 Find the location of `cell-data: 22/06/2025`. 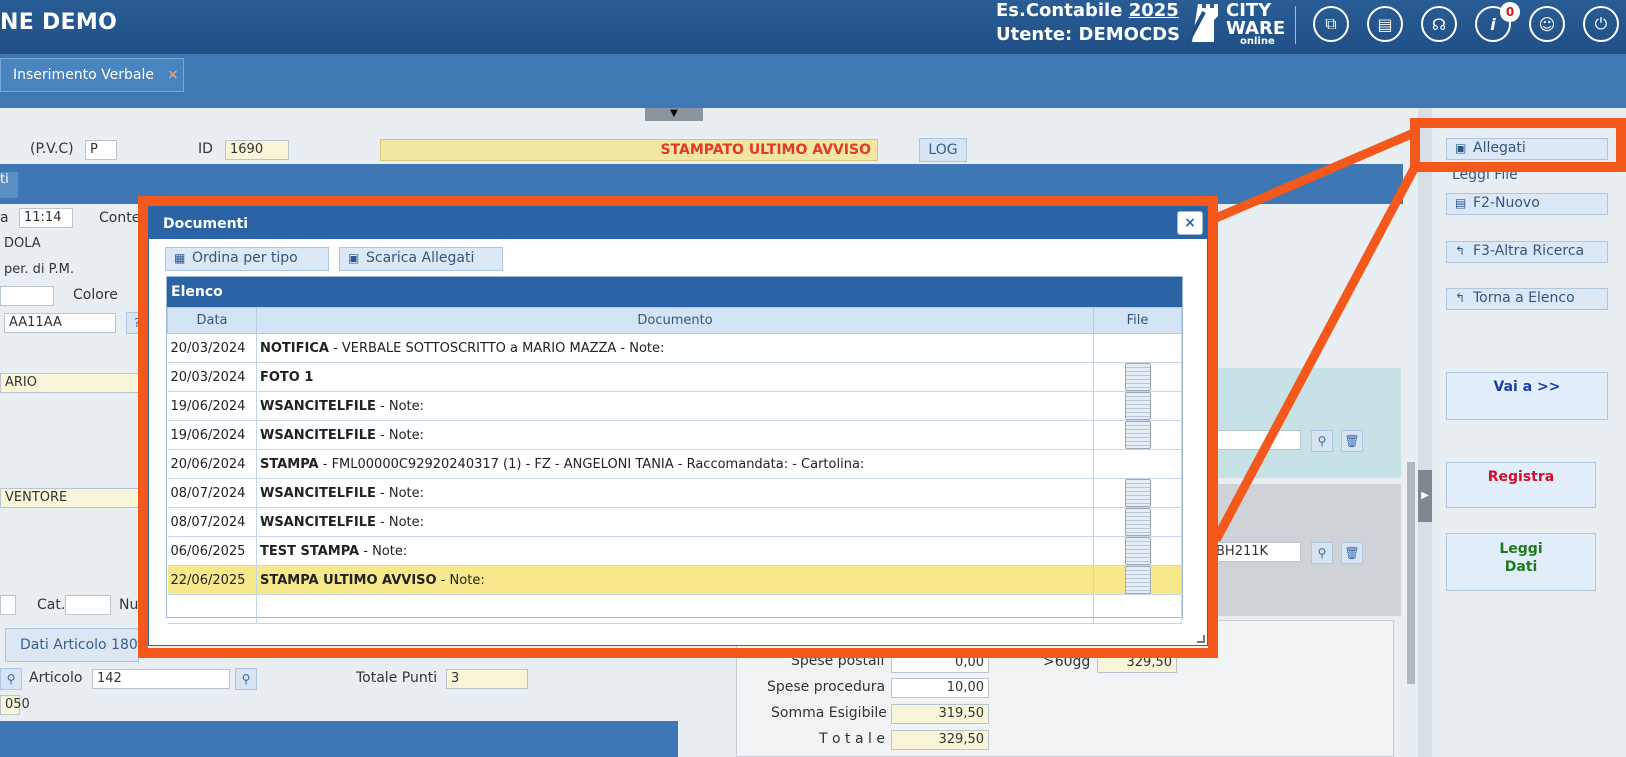

cell-data: 22/06/2025 is located at coordinates (212, 580).